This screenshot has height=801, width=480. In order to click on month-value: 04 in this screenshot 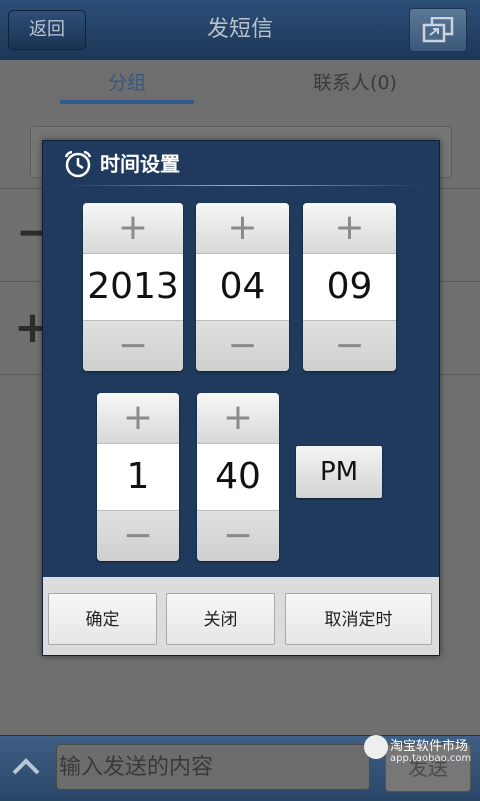, I will do `click(242, 287)`.